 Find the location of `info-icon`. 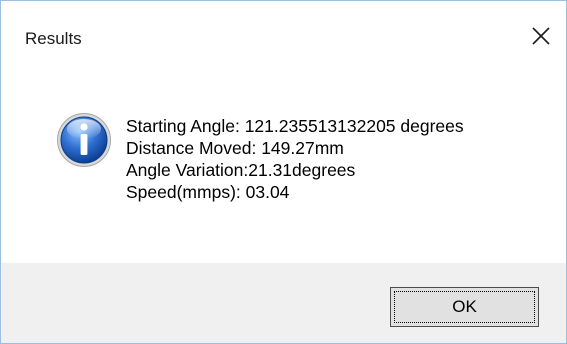

info-icon is located at coordinates (84, 140).